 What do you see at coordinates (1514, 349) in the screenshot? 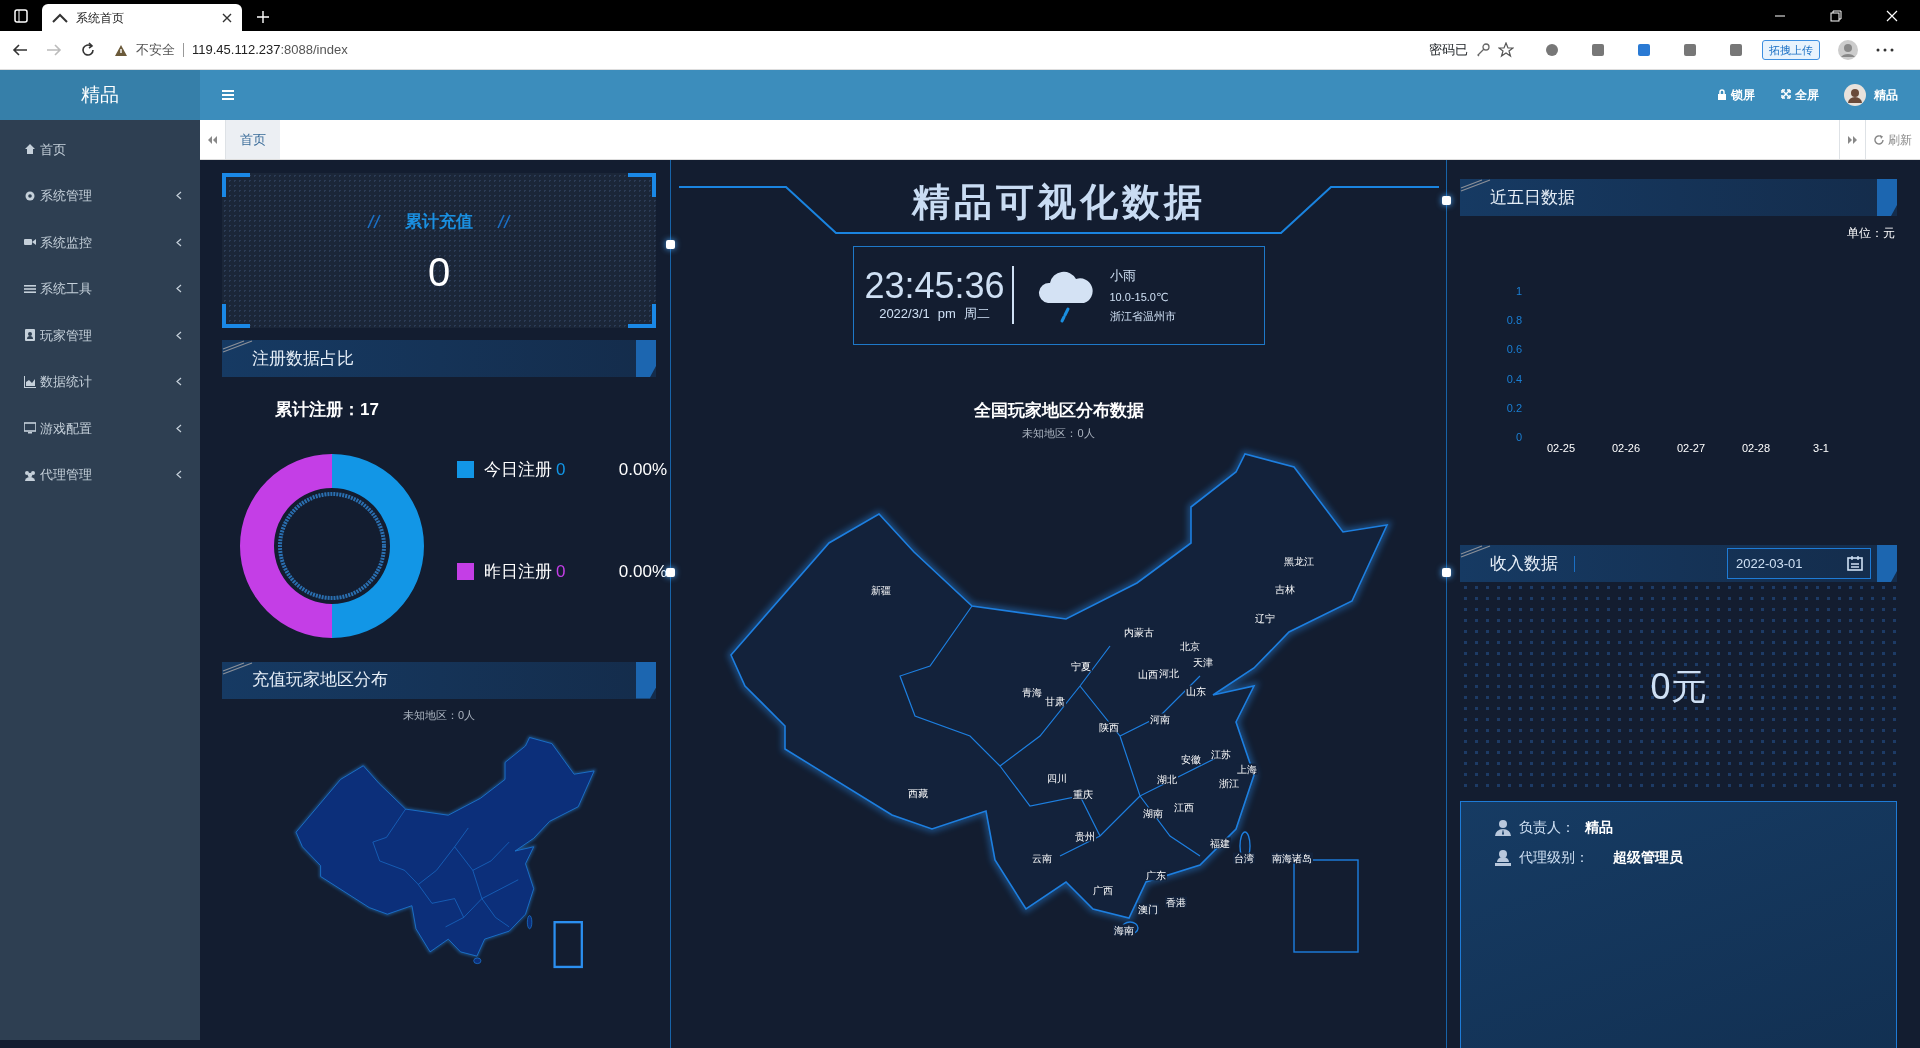
I see `axis-tick-label: 0.6` at bounding box center [1514, 349].